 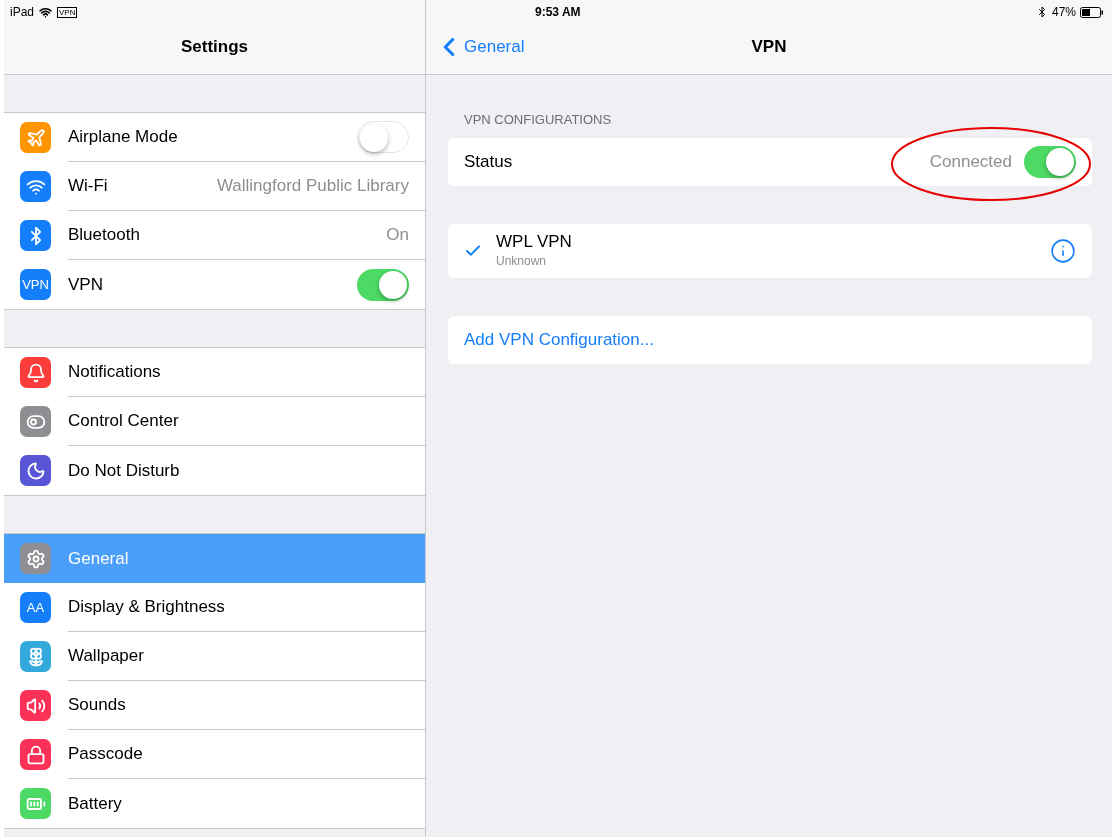 What do you see at coordinates (538, 120) in the screenshot?
I see `section-header: VPN CONFIGURATIONS` at bounding box center [538, 120].